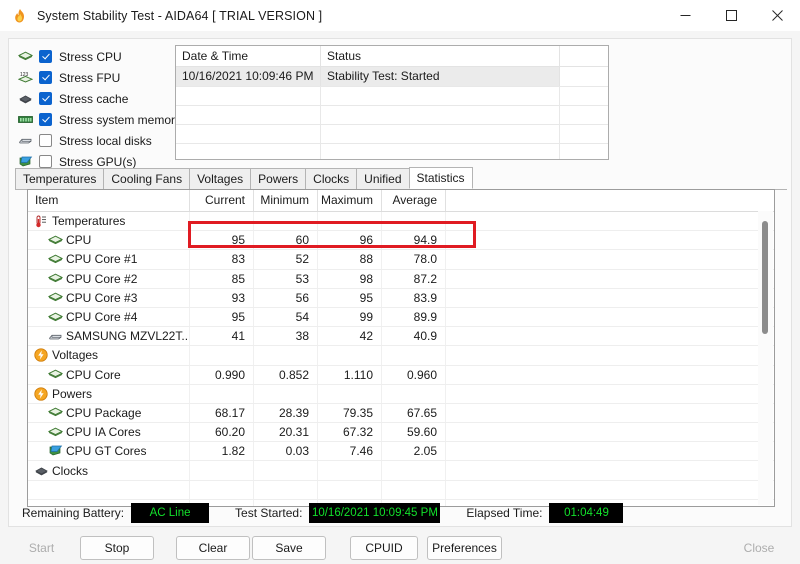 The width and height of the screenshot is (800, 564). I want to click on statistics-row: CPU Core 0.990 0.852 1.110 0.960, so click(401, 375).